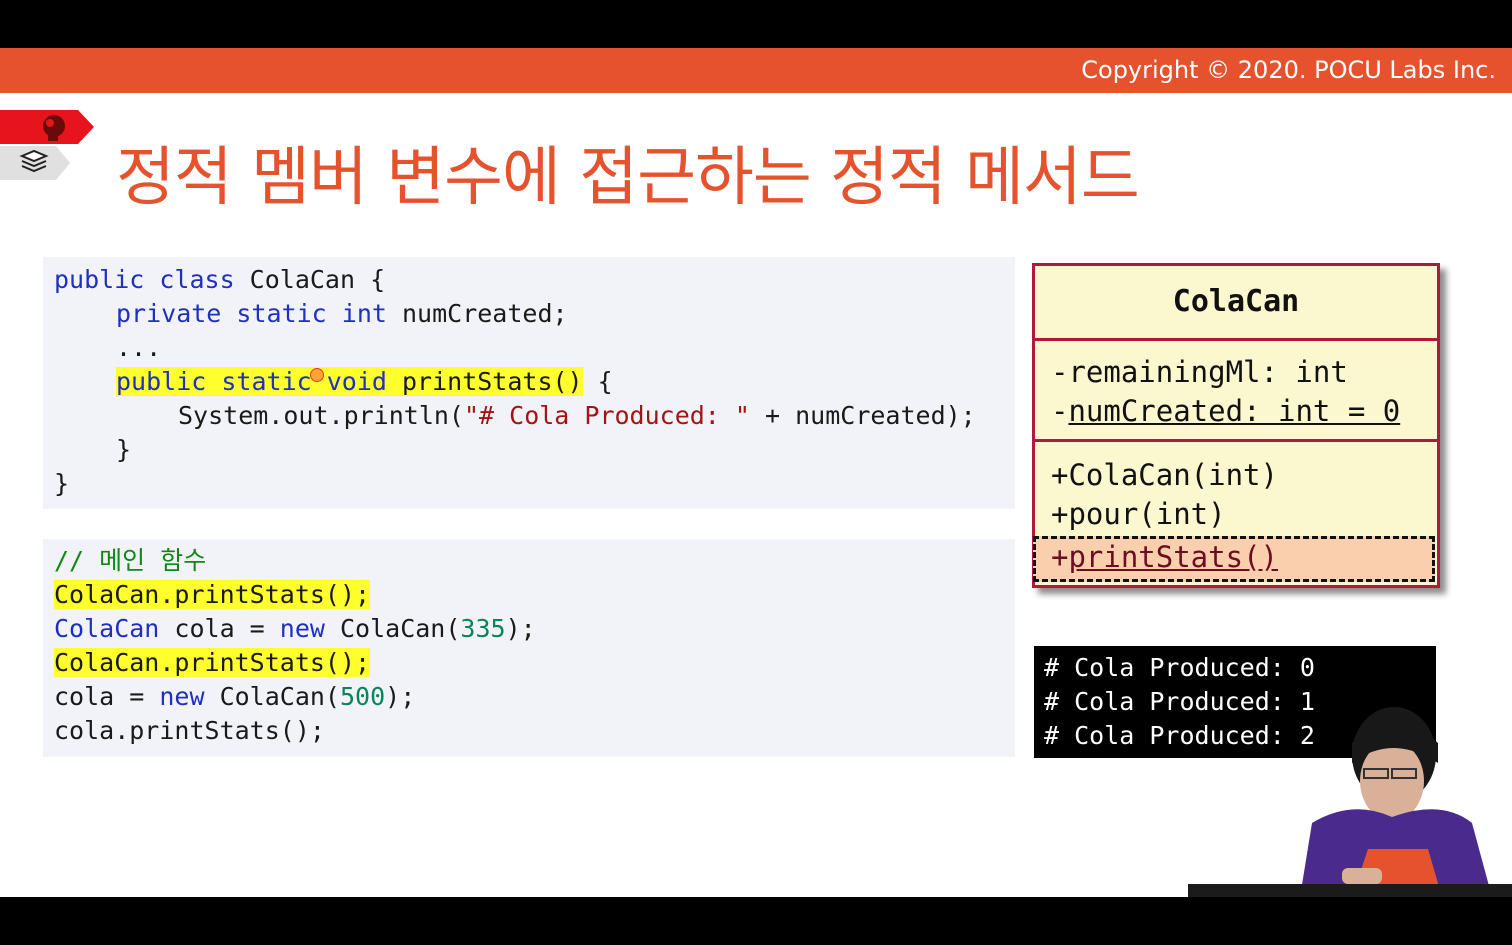 This screenshot has height=945, width=1512. What do you see at coordinates (1179, 667) in the screenshot?
I see `console-line: # Cola Produced: 0` at bounding box center [1179, 667].